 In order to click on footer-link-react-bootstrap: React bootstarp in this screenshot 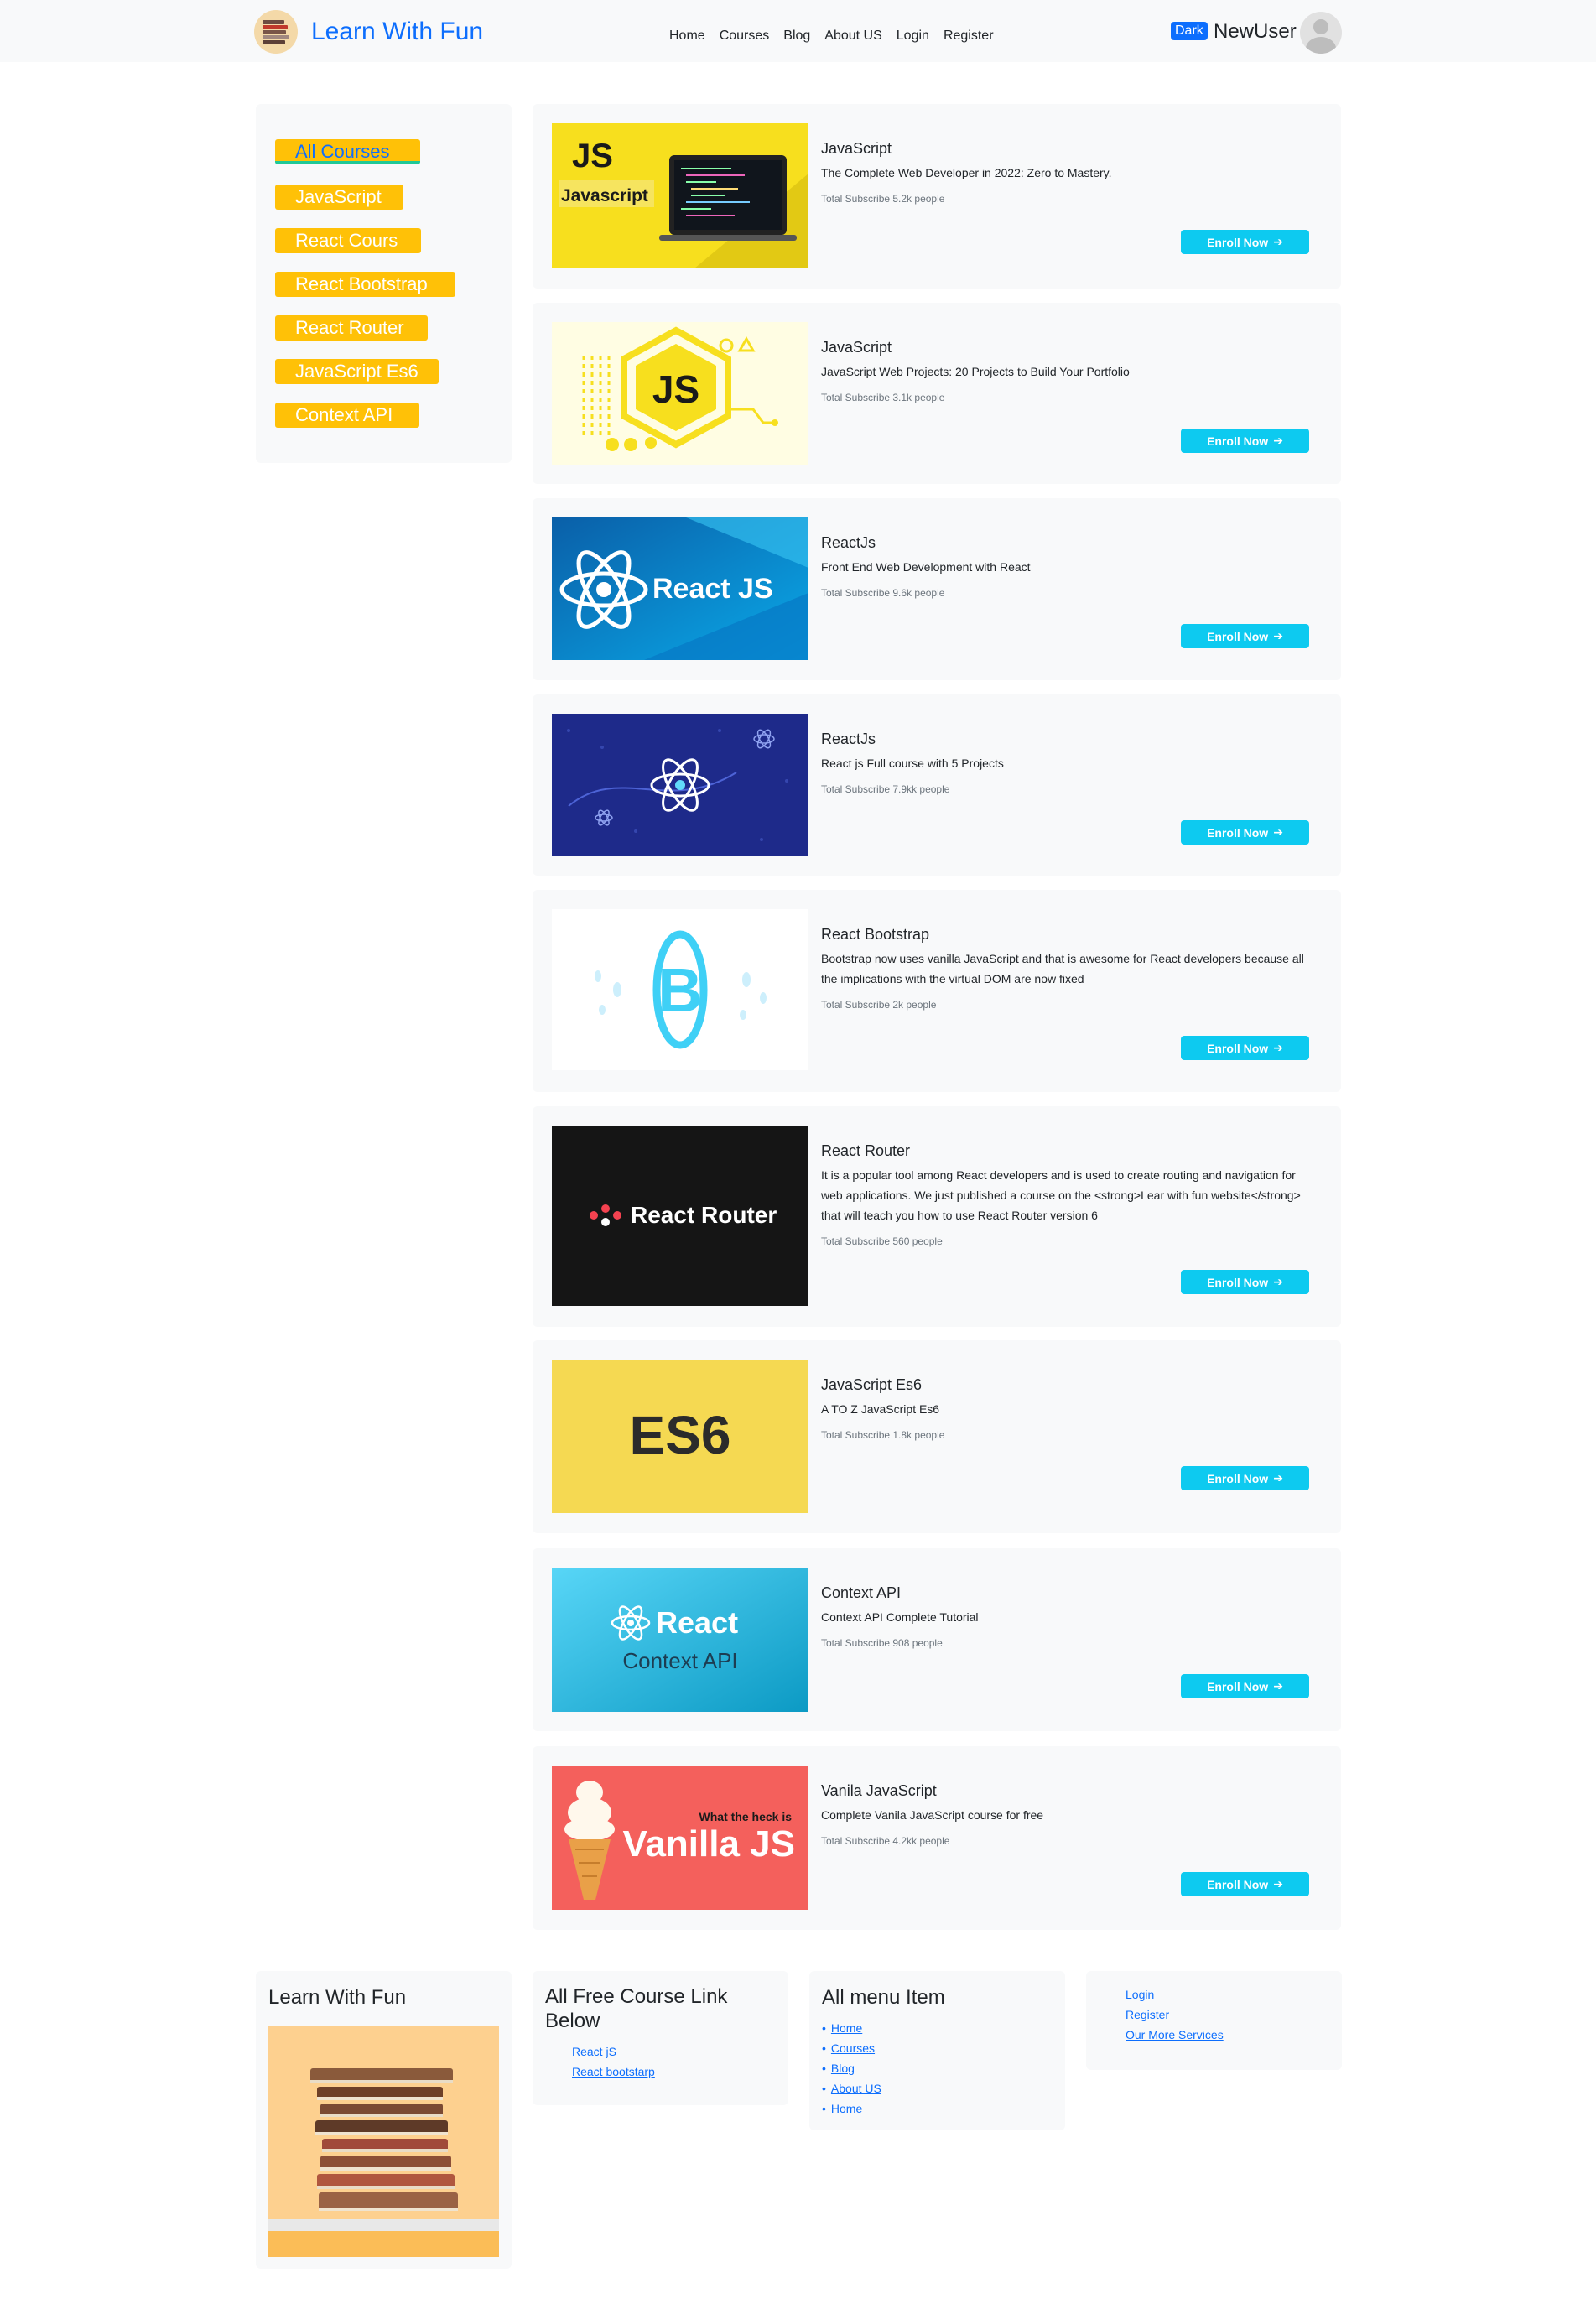, I will do `click(613, 2072)`.